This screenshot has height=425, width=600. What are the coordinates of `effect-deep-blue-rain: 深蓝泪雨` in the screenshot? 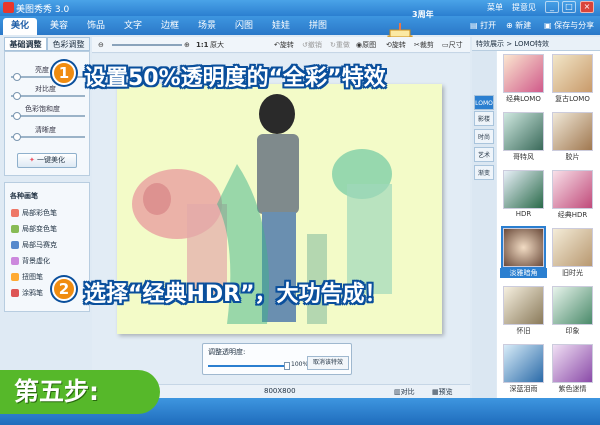 It's located at (523, 369).